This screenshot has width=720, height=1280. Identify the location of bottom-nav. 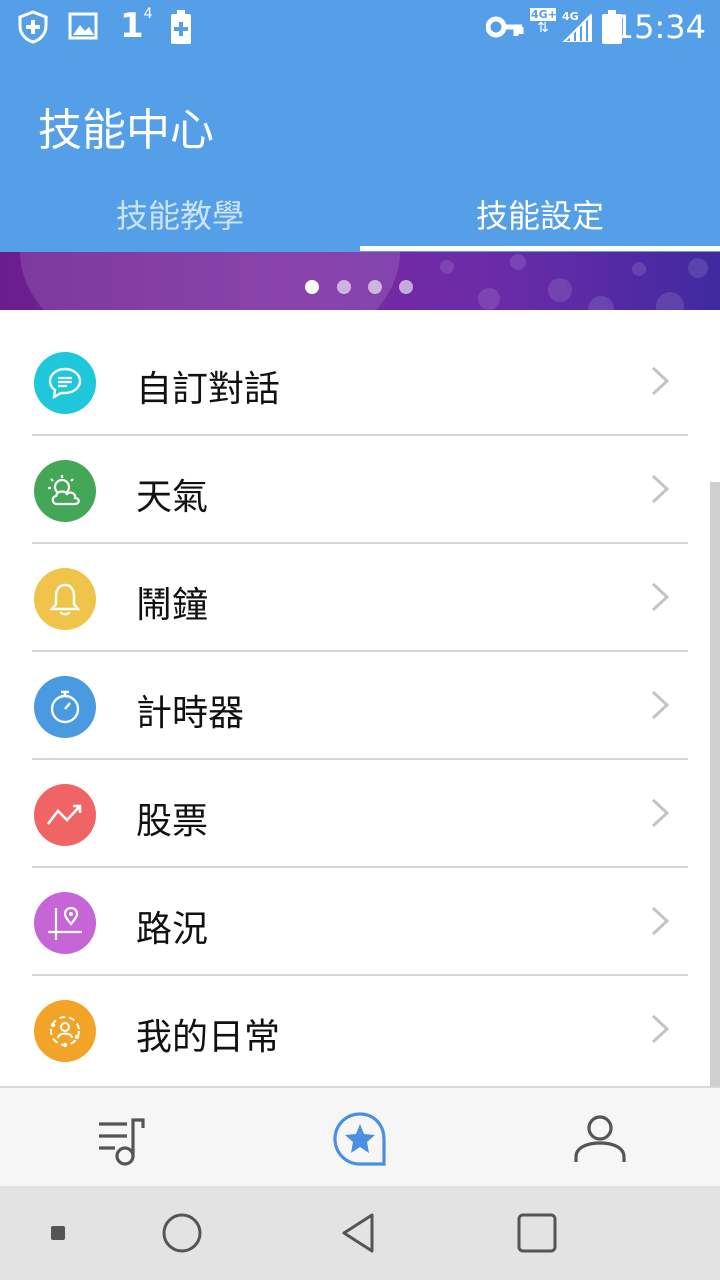
(360, 1136).